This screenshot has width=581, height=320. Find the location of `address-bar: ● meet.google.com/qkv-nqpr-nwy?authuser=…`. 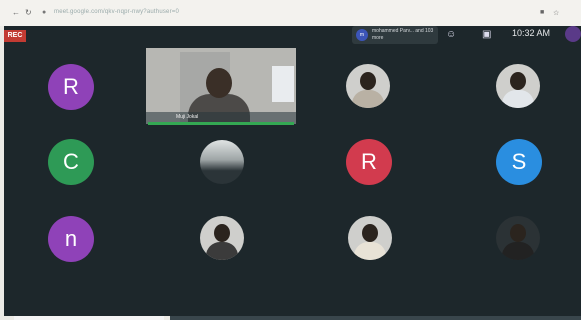

address-bar: ● meet.google.com/qkv-nqpr-nwy?authuser=… is located at coordinates (277, 13).